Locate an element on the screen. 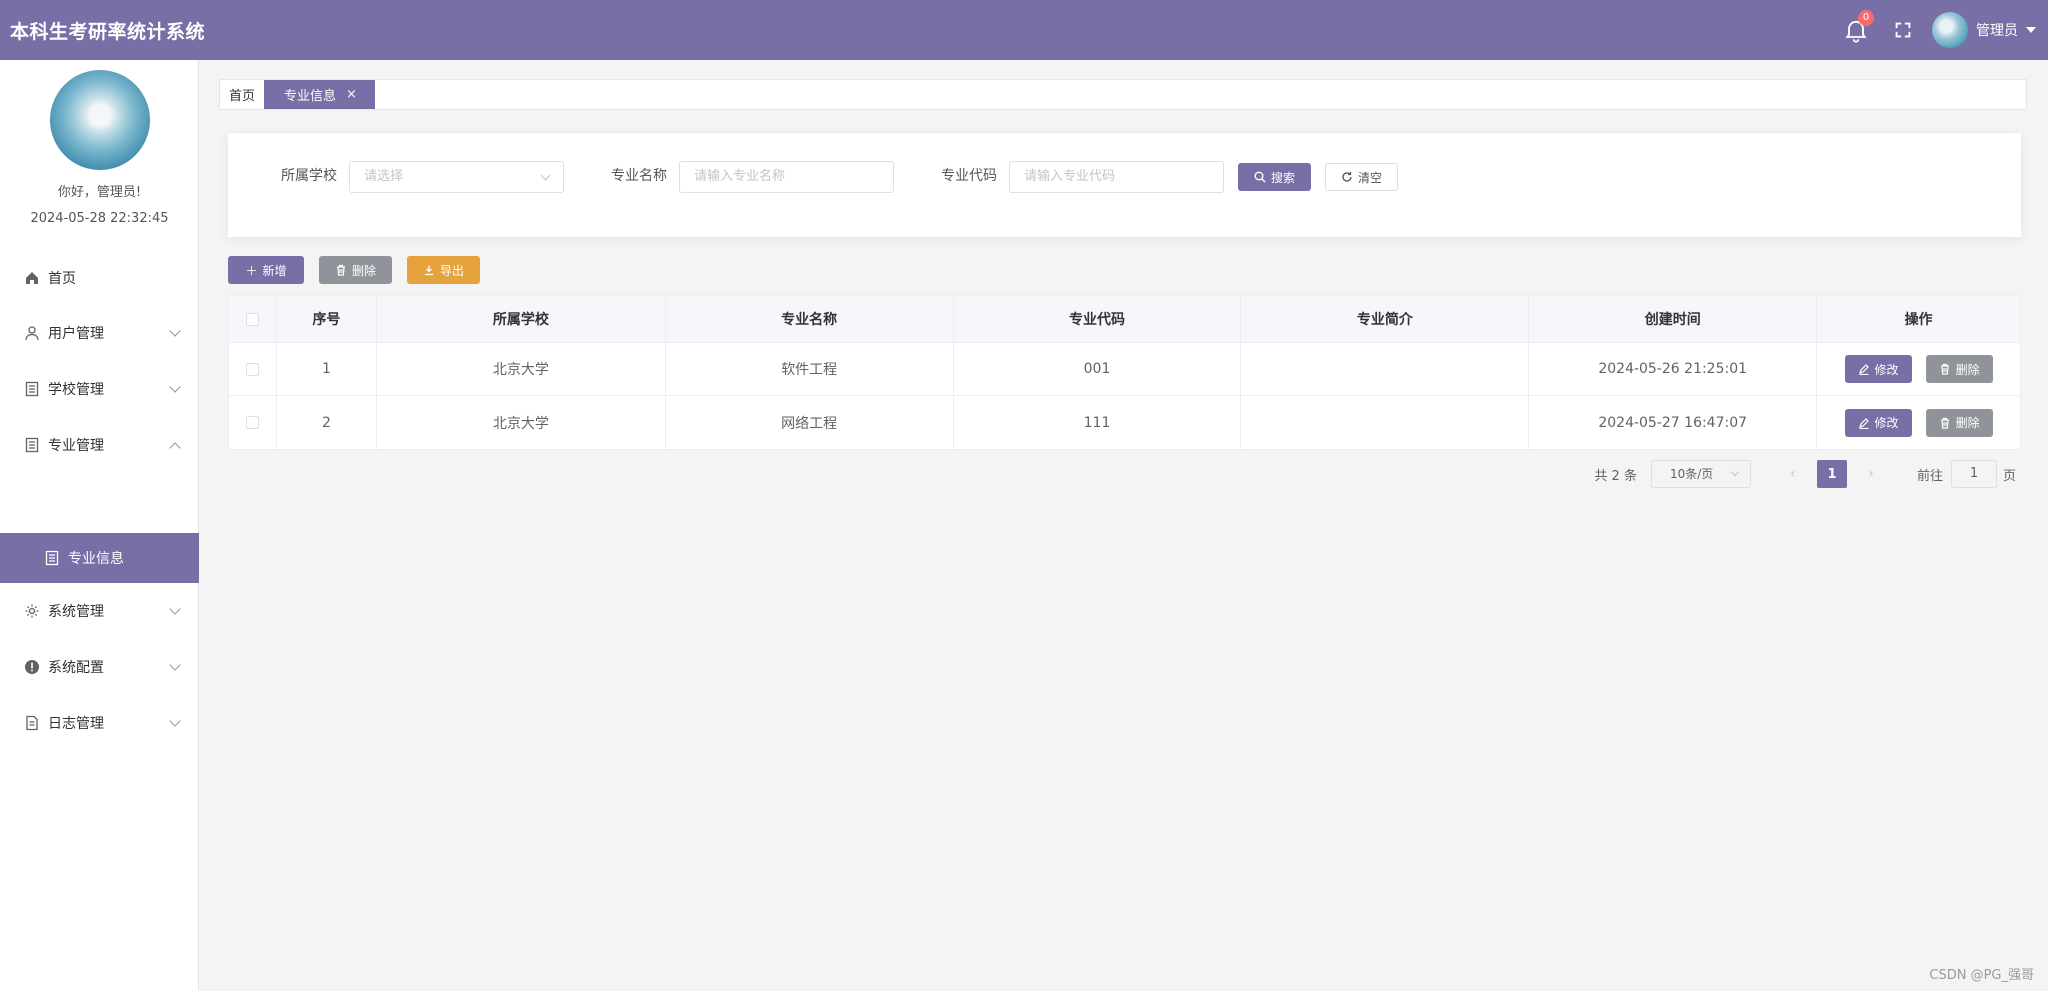 The width and height of the screenshot is (2048, 991). select-all-checkbox is located at coordinates (252, 319).